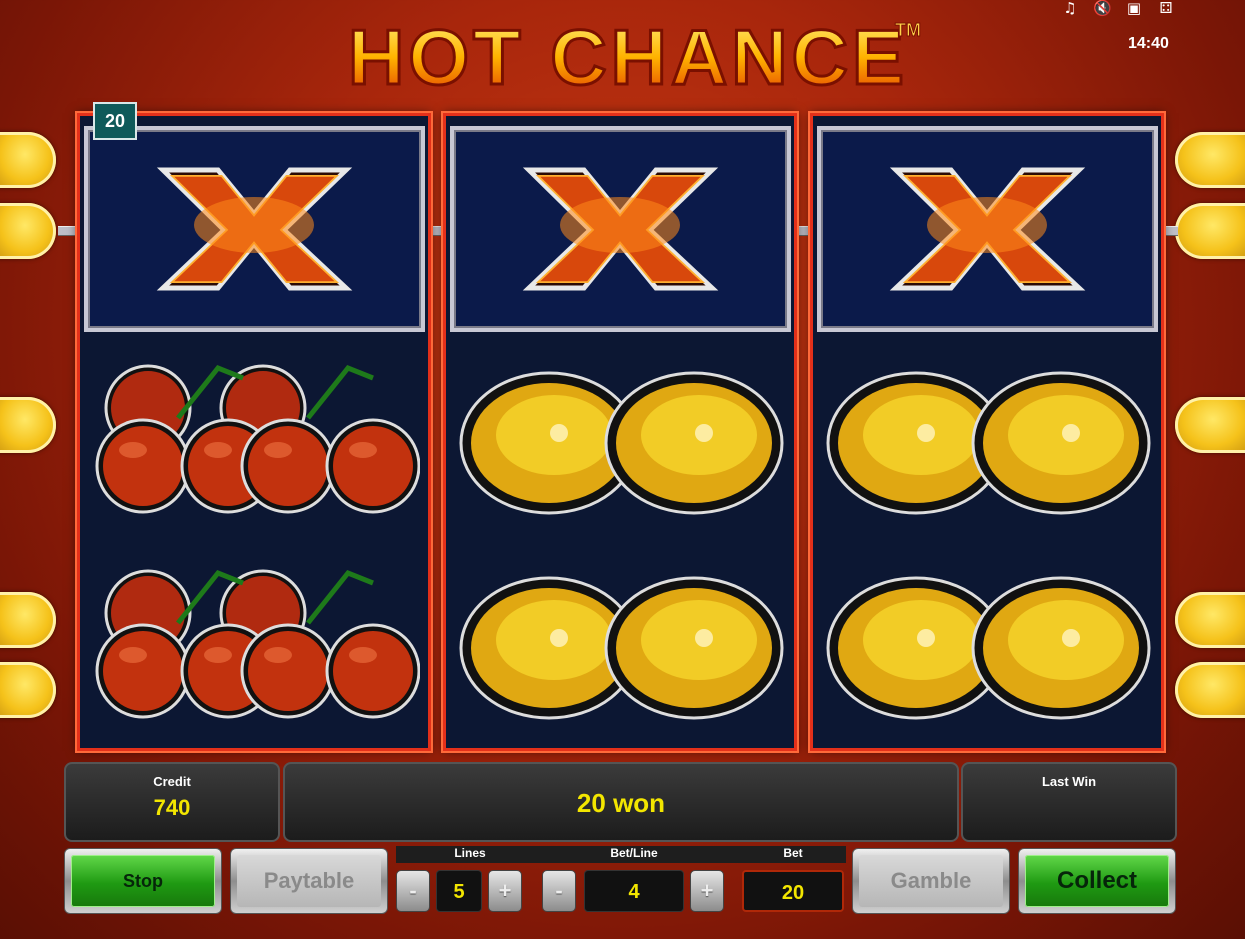 The width and height of the screenshot is (1245, 939). Describe the element at coordinates (1134, 8) in the screenshot. I see `fullscreen-icon: ▣` at that location.